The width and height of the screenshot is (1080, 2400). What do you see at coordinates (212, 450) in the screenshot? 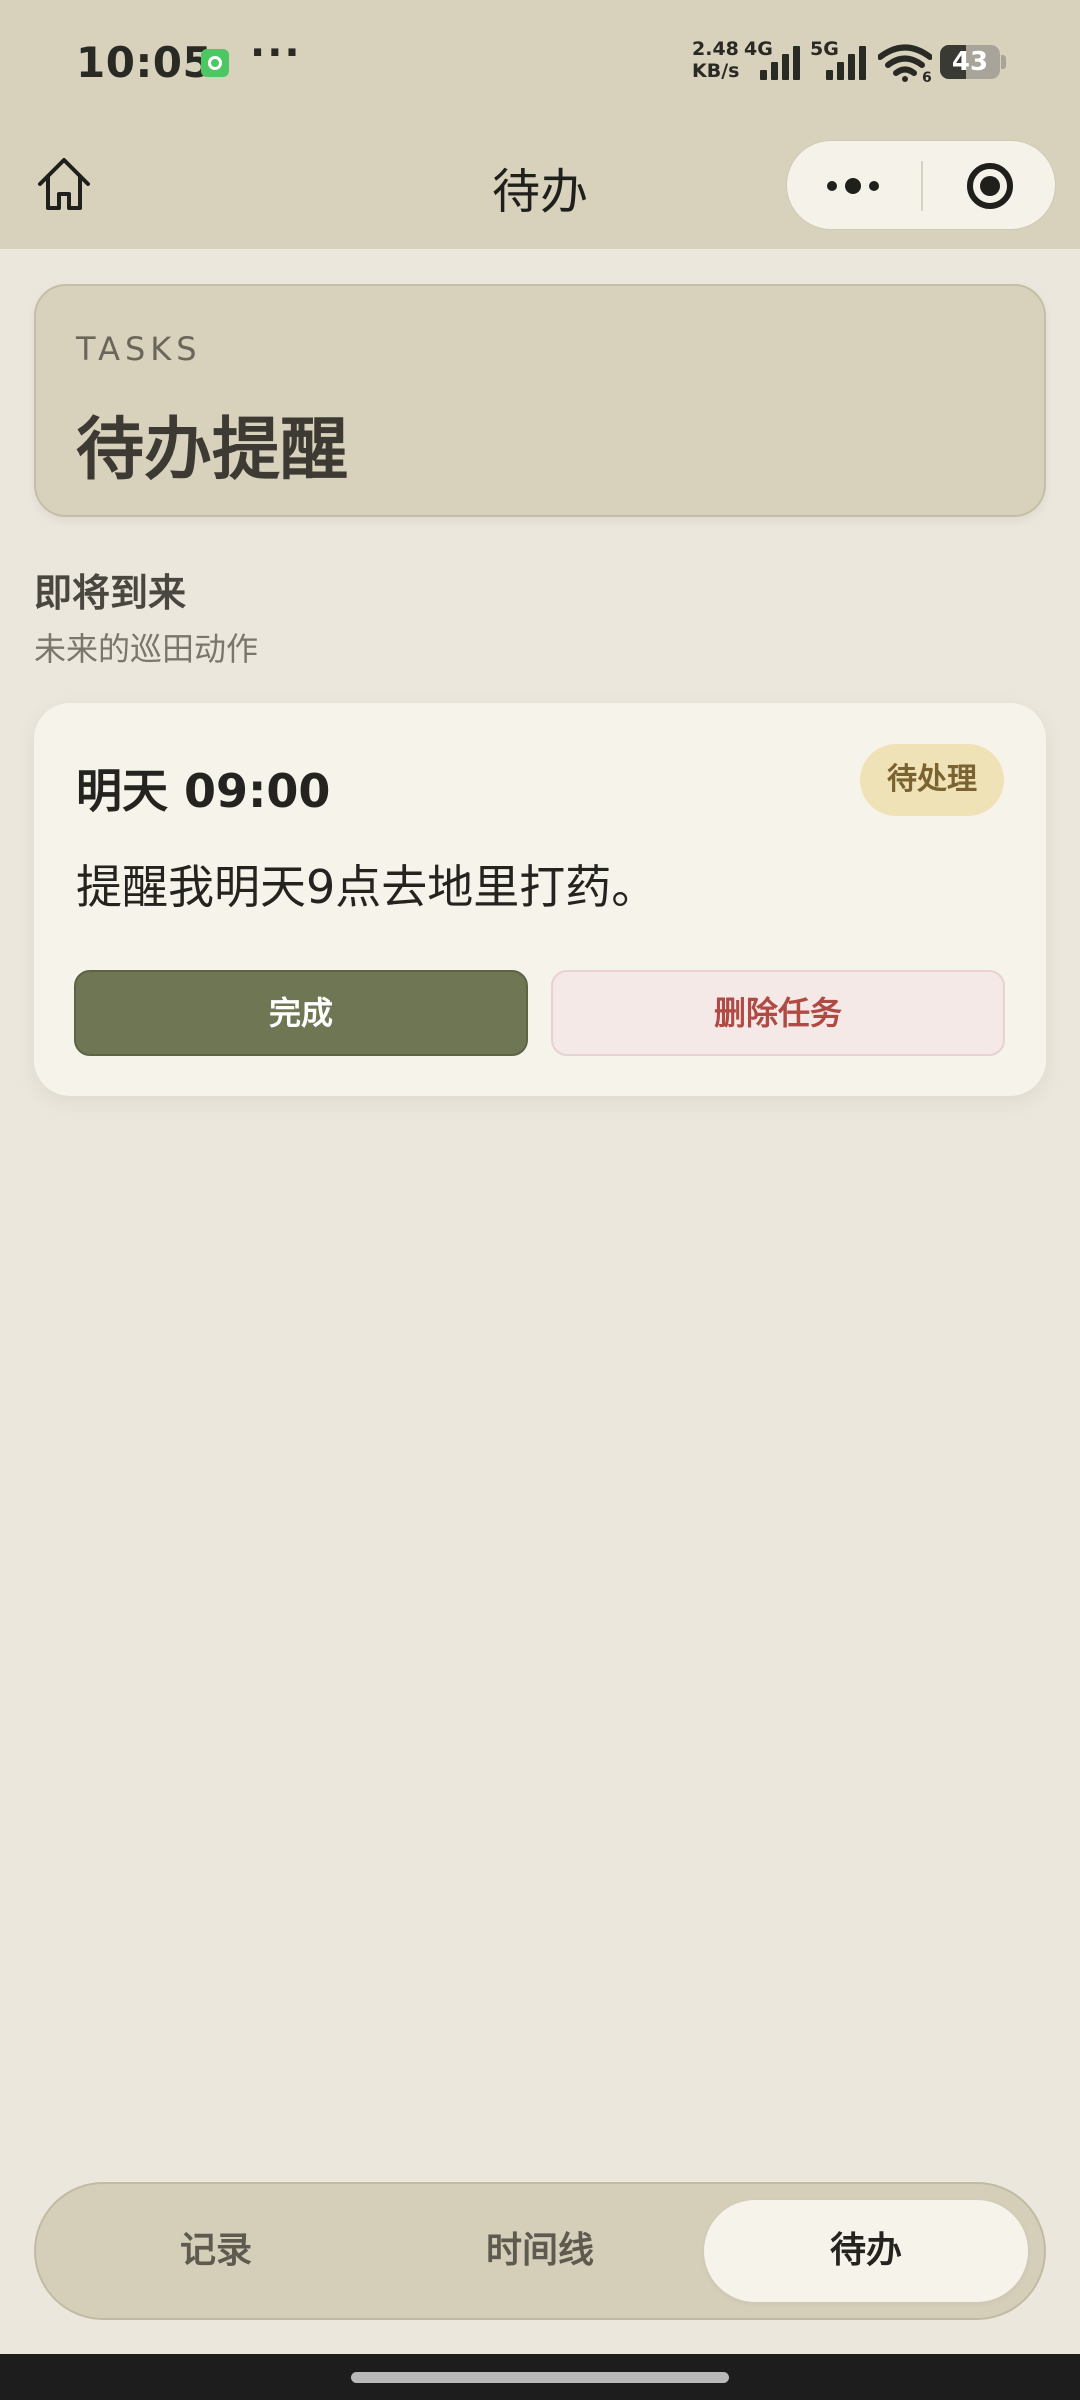
I see `header-title: 待办提醒` at bounding box center [212, 450].